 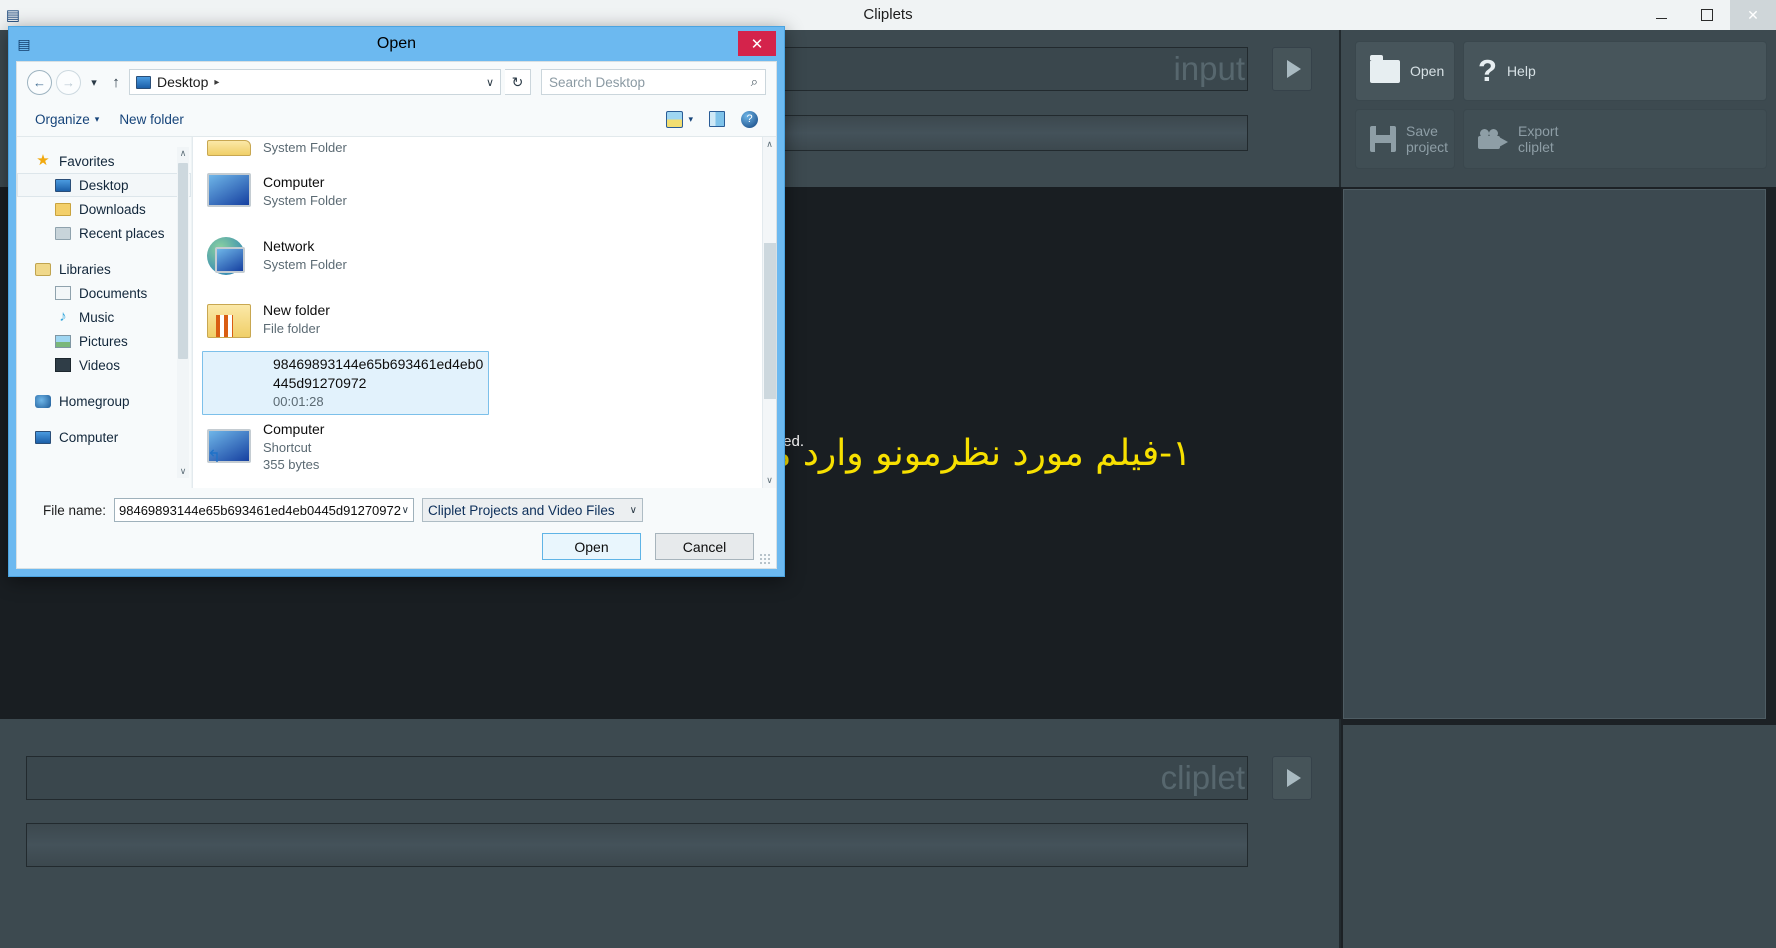 I want to click on input-play-button, so click(x=1292, y=69).